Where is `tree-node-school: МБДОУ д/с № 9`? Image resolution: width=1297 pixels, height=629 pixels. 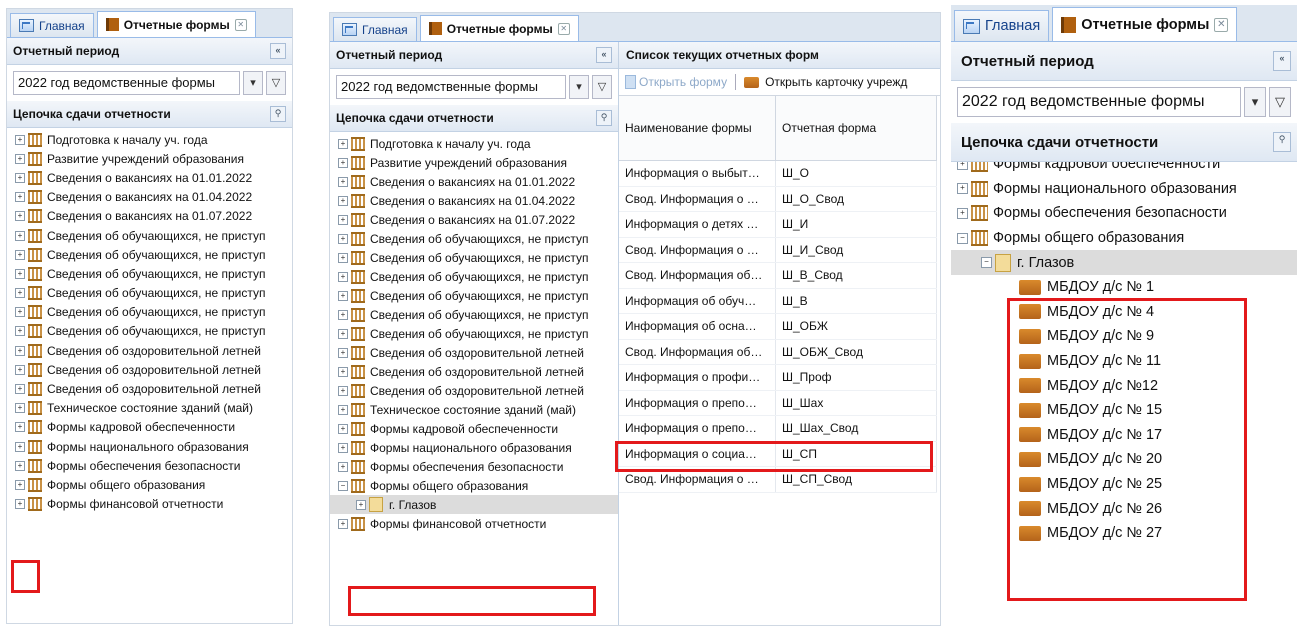
tree-node-school: МБДОУ д/с № 9 is located at coordinates (1124, 336).